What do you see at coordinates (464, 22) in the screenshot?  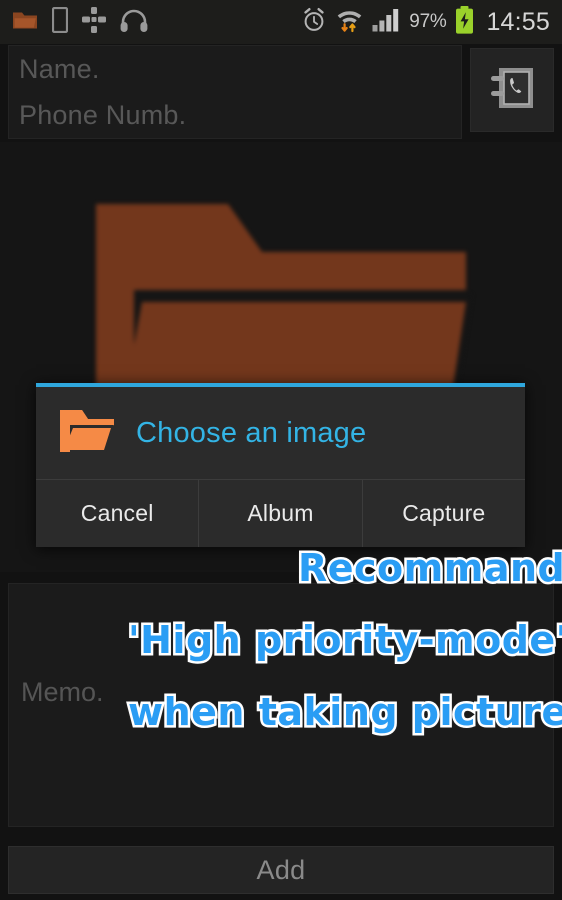 I see `battery-charging-icon` at bounding box center [464, 22].